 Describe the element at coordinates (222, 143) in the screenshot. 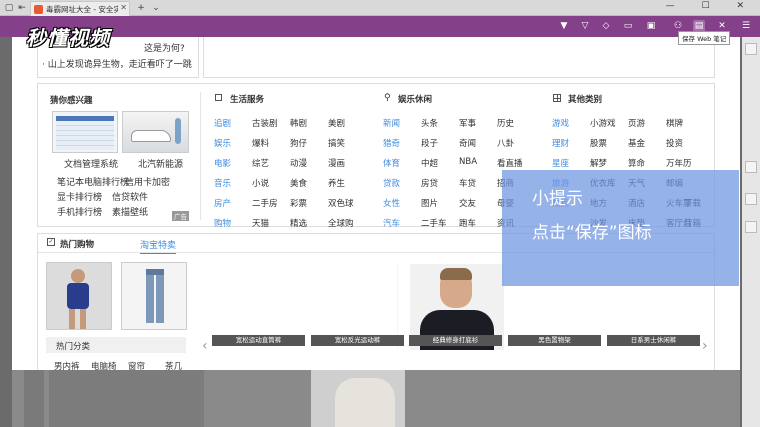

I see `link-item: 娱乐` at that location.